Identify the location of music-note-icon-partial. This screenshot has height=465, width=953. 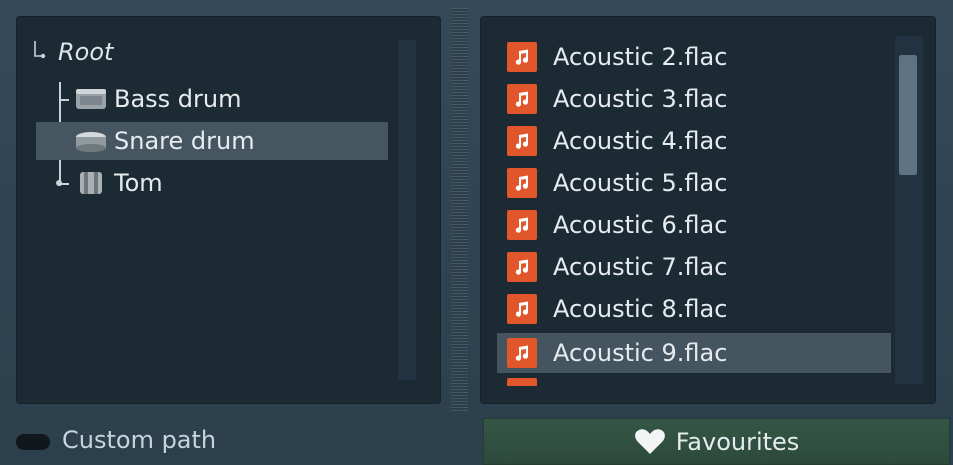
(522, 382).